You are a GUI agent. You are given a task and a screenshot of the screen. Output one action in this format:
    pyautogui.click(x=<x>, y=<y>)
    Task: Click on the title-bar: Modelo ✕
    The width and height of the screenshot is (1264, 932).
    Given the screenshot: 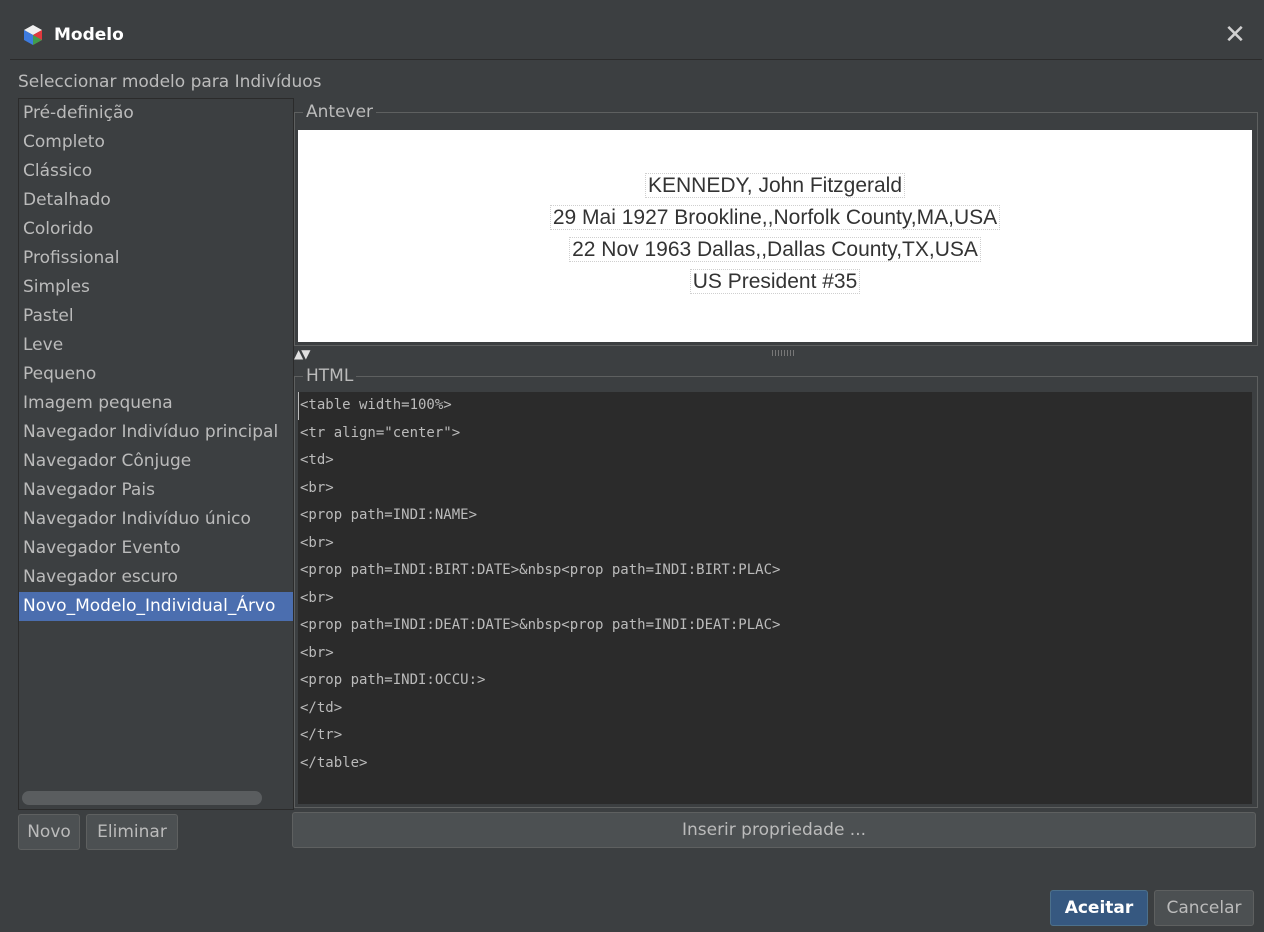 What is the action you would take?
    pyautogui.click(x=636, y=35)
    